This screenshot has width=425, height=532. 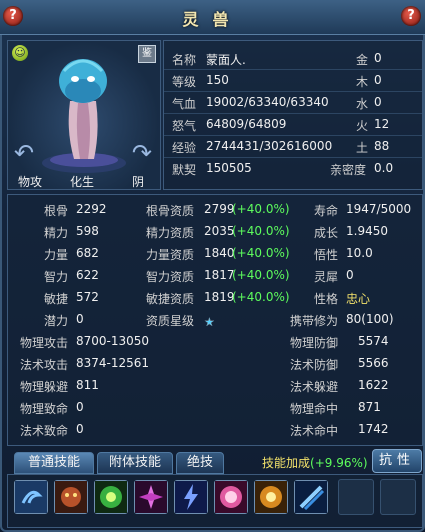 I want to click on pcrit-label: 物理致命, so click(x=44, y=409).